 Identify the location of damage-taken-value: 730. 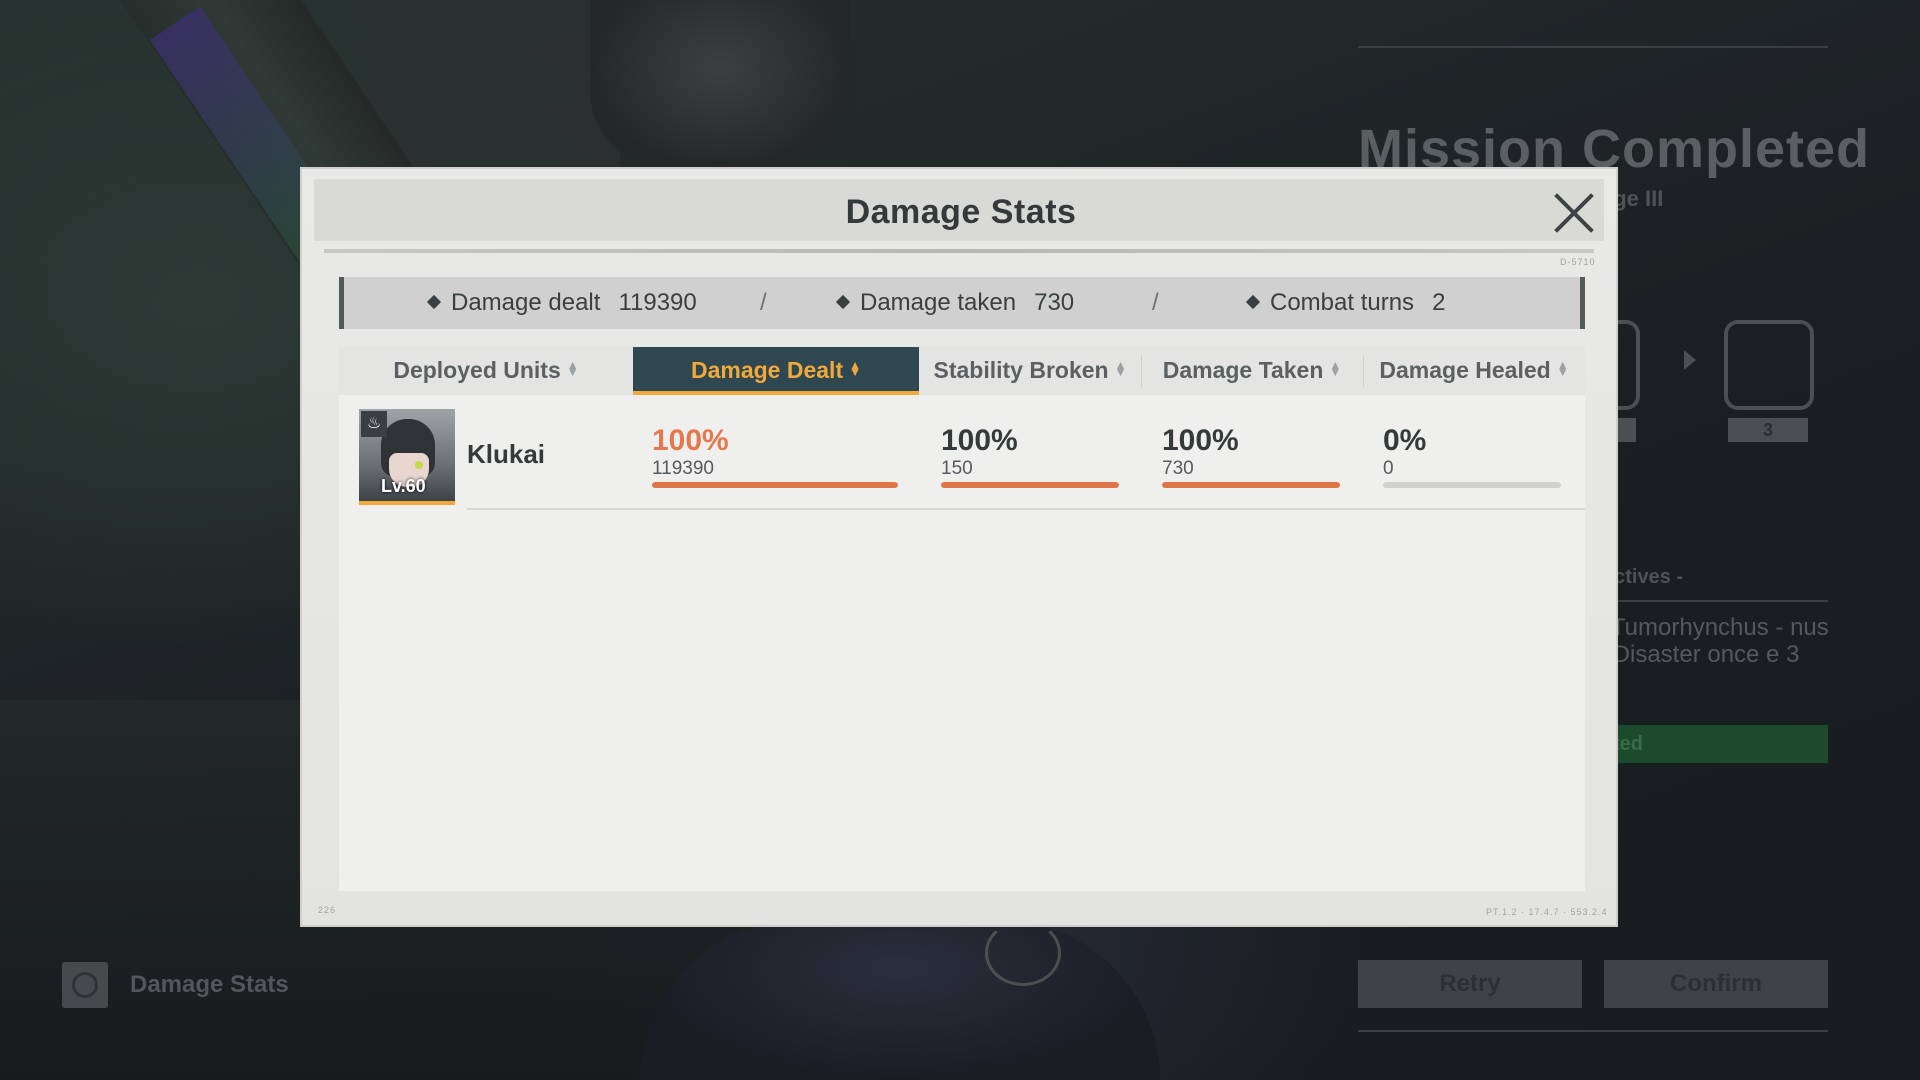
(1178, 468).